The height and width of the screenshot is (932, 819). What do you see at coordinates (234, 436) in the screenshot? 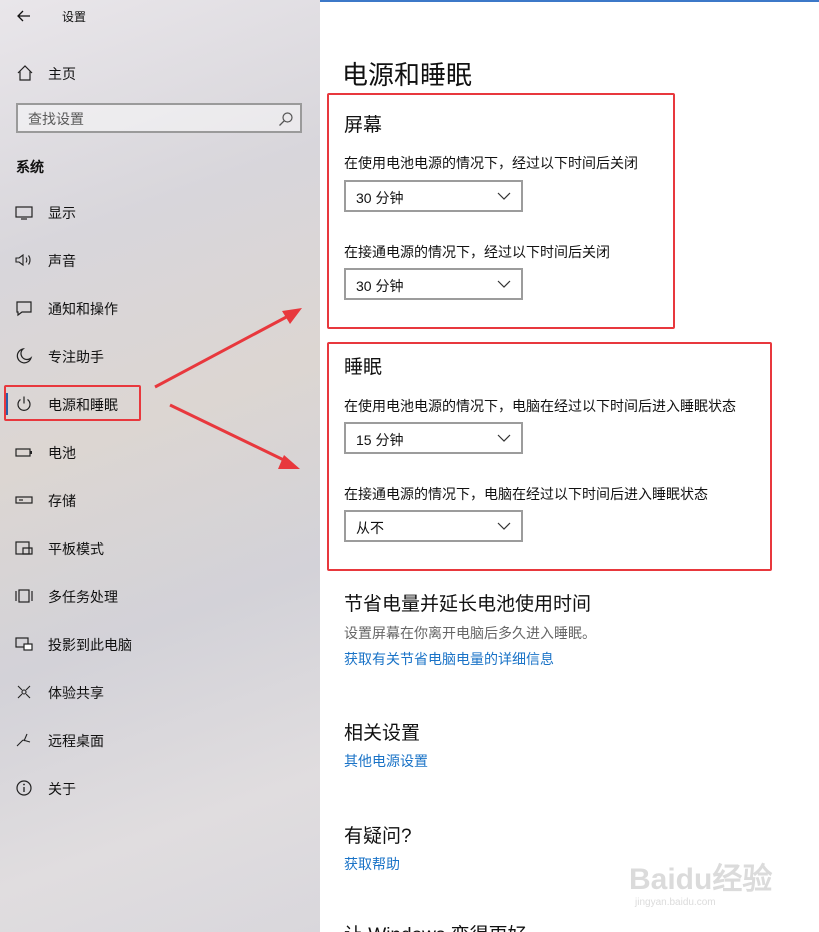
I see `arrow-to-sleep` at bounding box center [234, 436].